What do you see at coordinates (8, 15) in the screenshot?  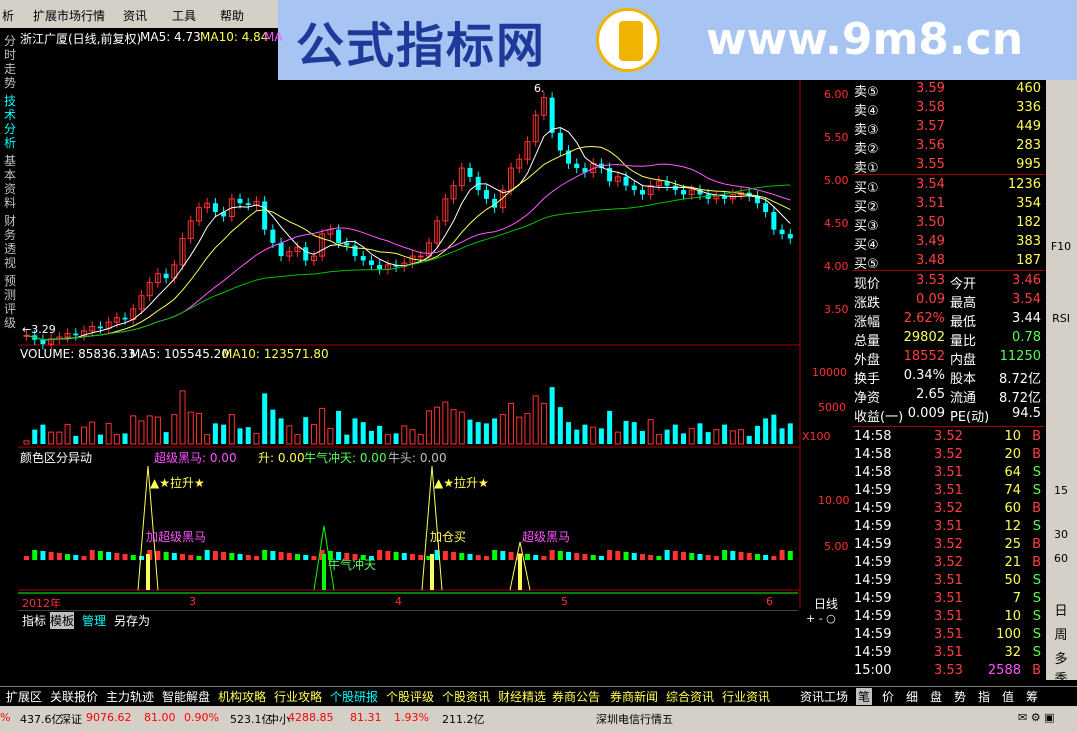 I see `menu-item-analysis: 析` at bounding box center [8, 15].